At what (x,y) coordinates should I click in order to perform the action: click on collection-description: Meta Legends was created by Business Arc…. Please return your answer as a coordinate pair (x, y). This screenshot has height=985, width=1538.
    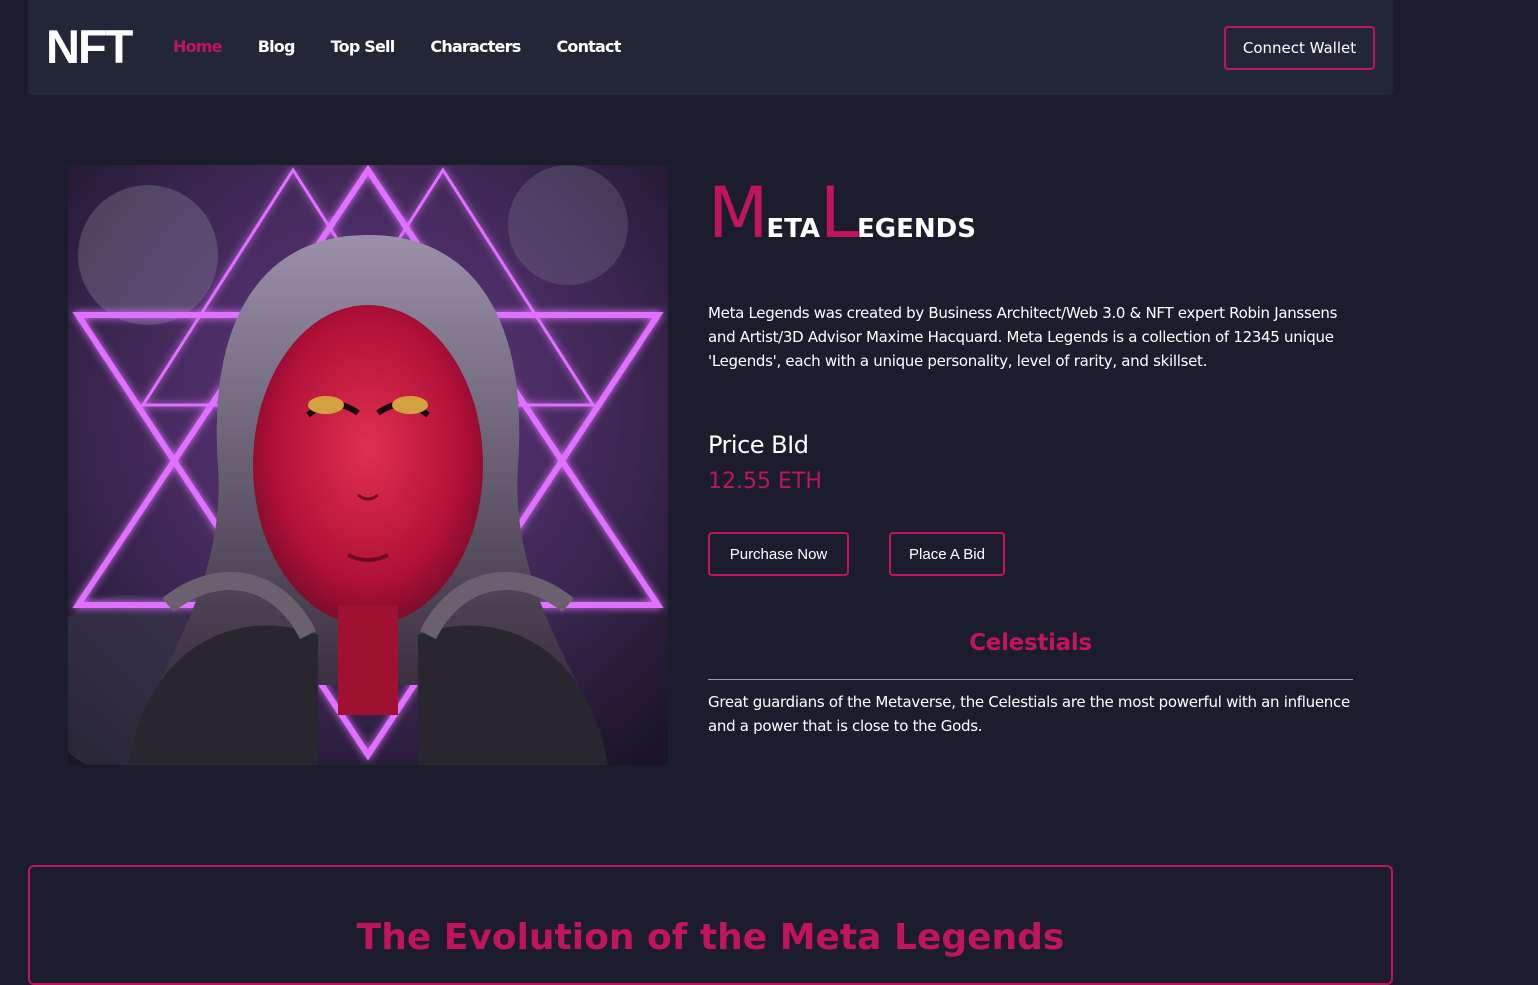
    Looking at the image, I should click on (1023, 337).